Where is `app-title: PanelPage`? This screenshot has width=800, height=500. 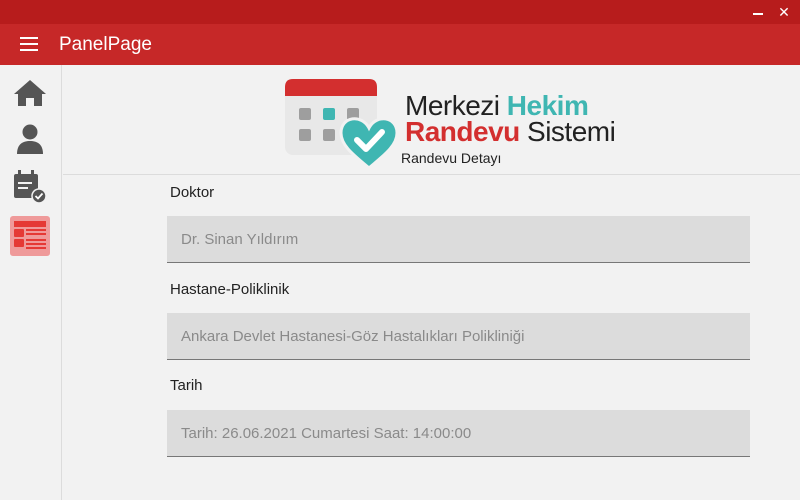 app-title: PanelPage is located at coordinates (105, 44).